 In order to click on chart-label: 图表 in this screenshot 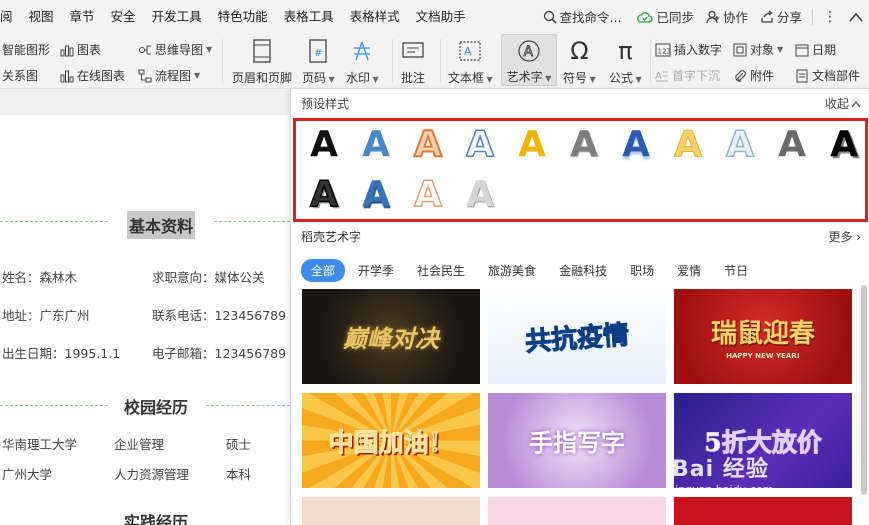, I will do `click(89, 50)`.